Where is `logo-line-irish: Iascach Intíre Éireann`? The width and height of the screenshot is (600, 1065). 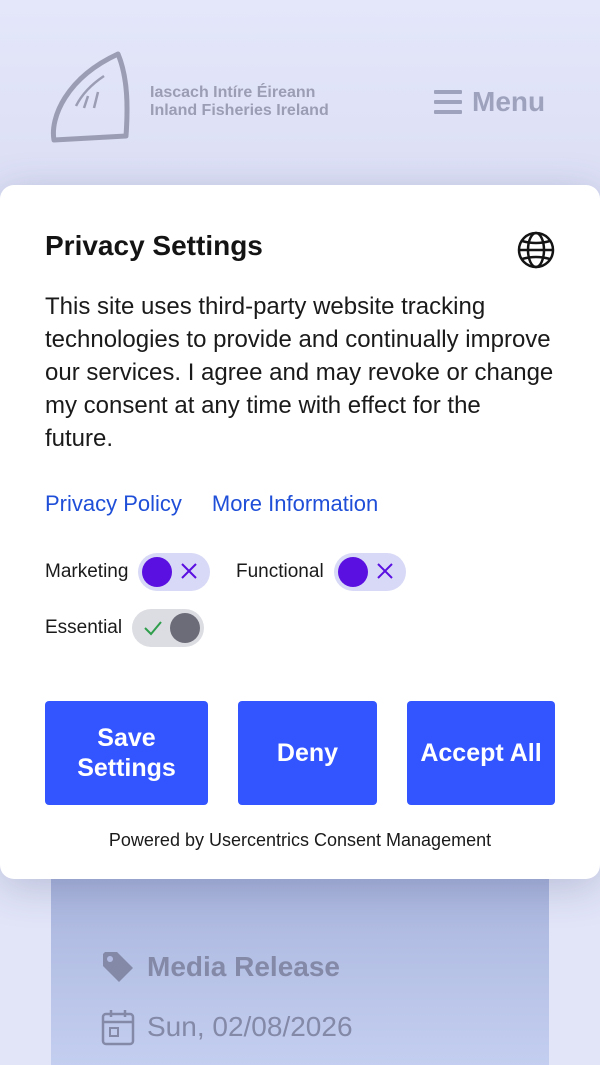 logo-line-irish: Iascach Intíre Éireann is located at coordinates (233, 92).